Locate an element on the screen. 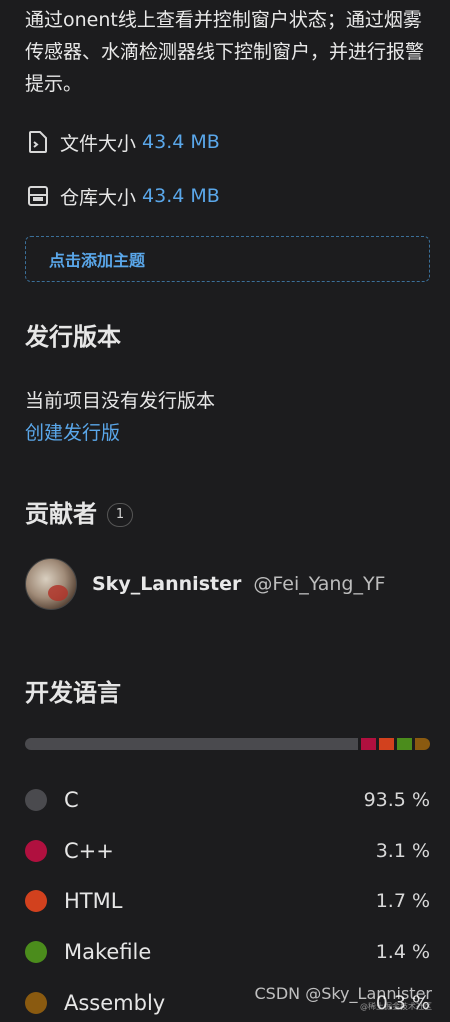  languages-heading: 开发语言 is located at coordinates (73, 693).